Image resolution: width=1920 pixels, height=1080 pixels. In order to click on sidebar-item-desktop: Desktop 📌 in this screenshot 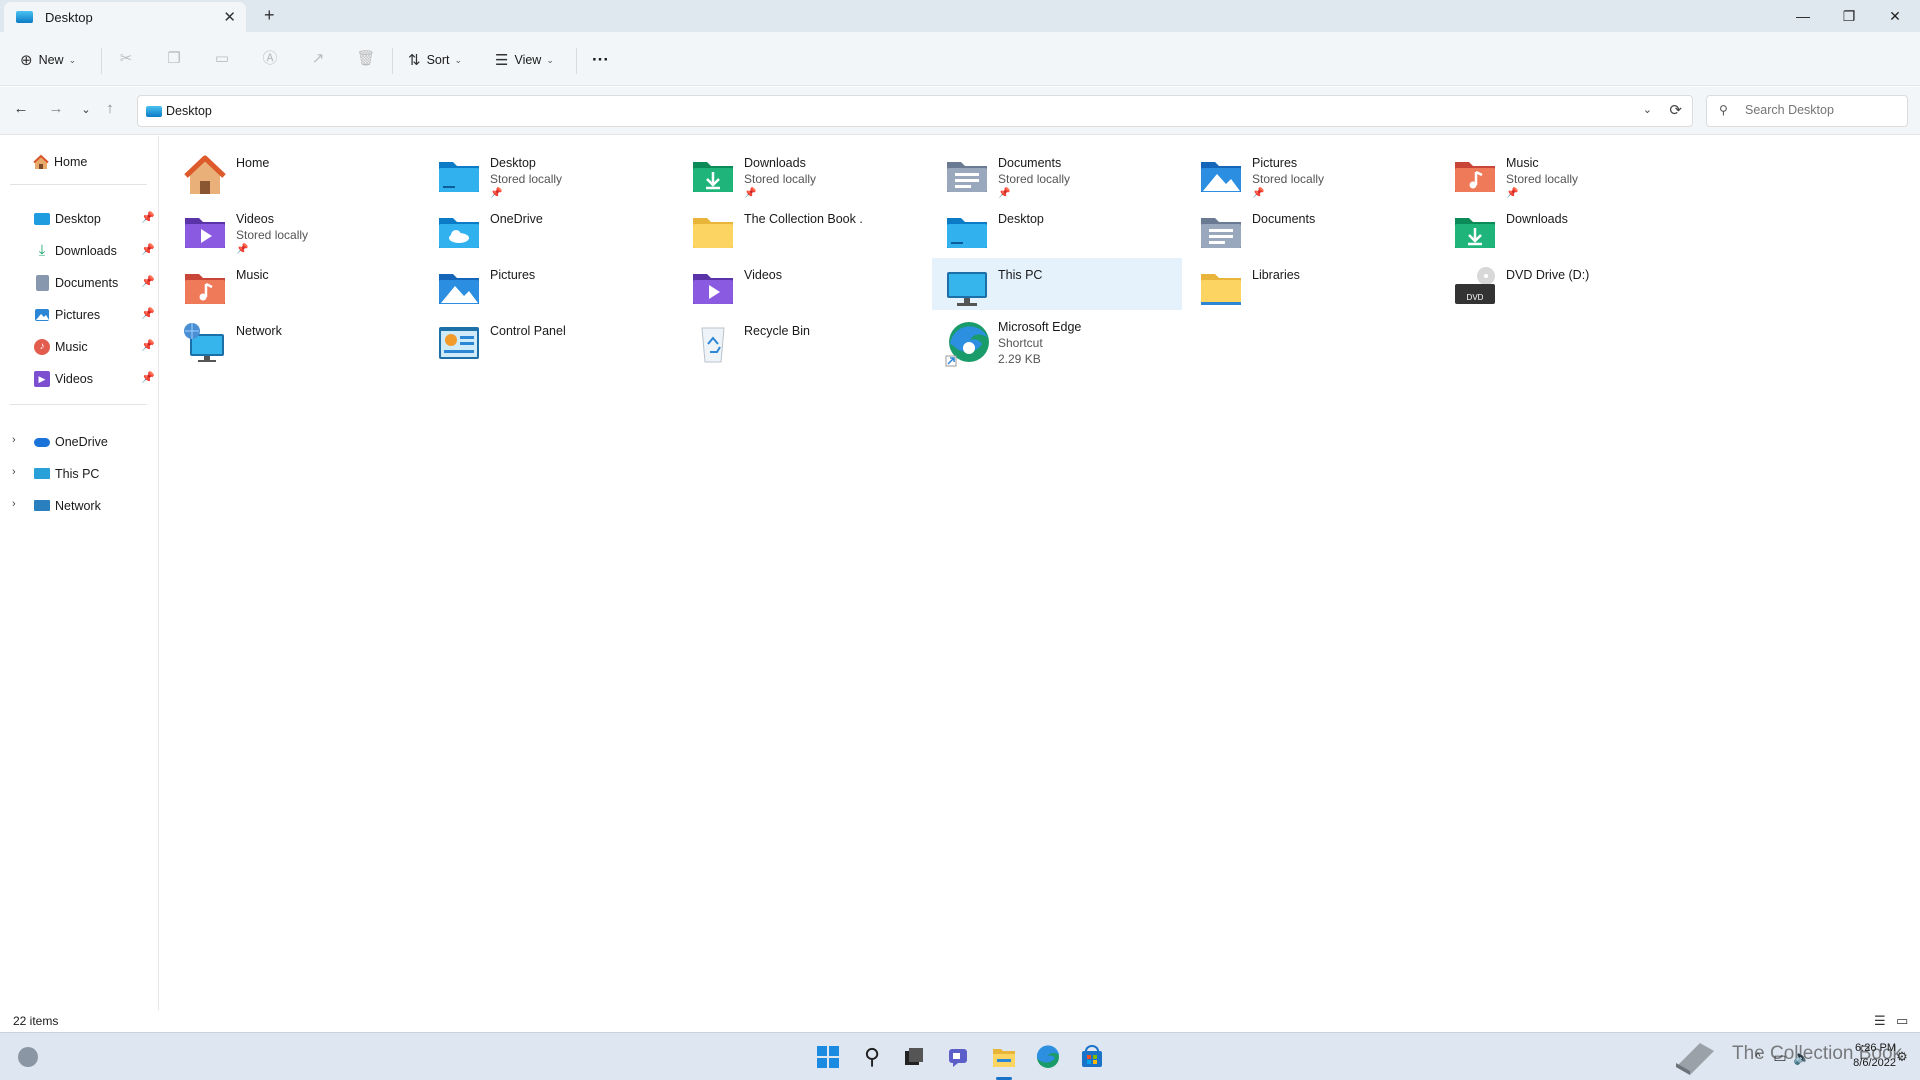, I will do `click(79, 219)`.